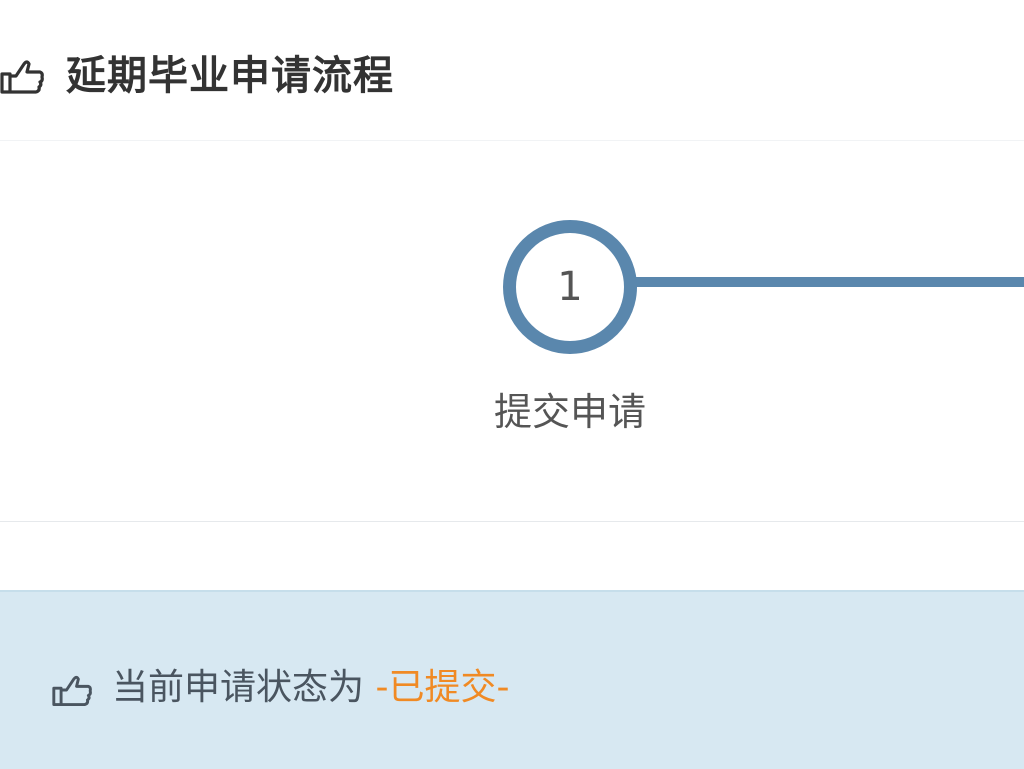  What do you see at coordinates (569, 412) in the screenshot?
I see `step-1-label: 提交申请` at bounding box center [569, 412].